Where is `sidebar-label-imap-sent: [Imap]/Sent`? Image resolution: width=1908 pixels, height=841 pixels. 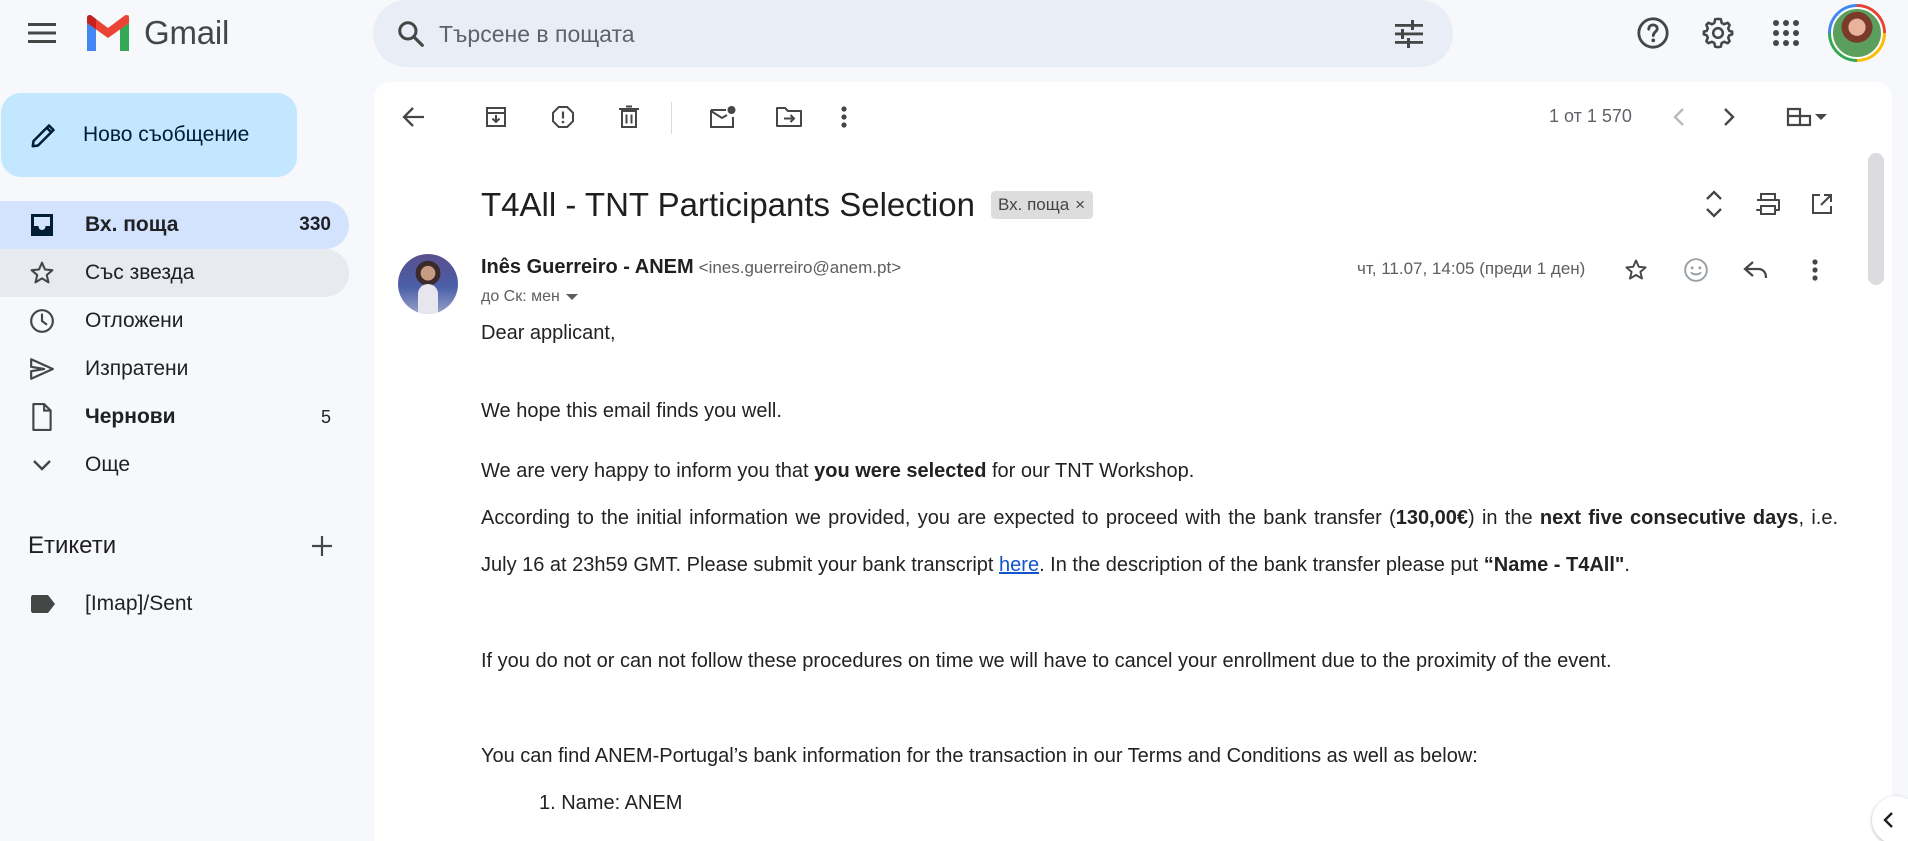 sidebar-label-imap-sent: [Imap]/Sent is located at coordinates (174, 604).